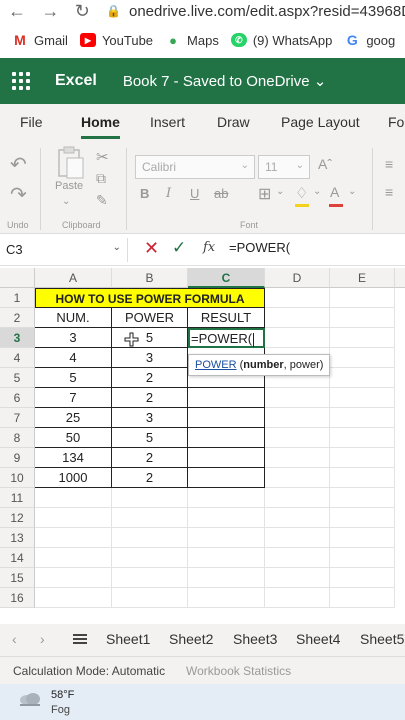 The height and width of the screenshot is (720, 405). What do you see at coordinates (150, 318) in the screenshot?
I see `header-cell: POWER` at bounding box center [150, 318].